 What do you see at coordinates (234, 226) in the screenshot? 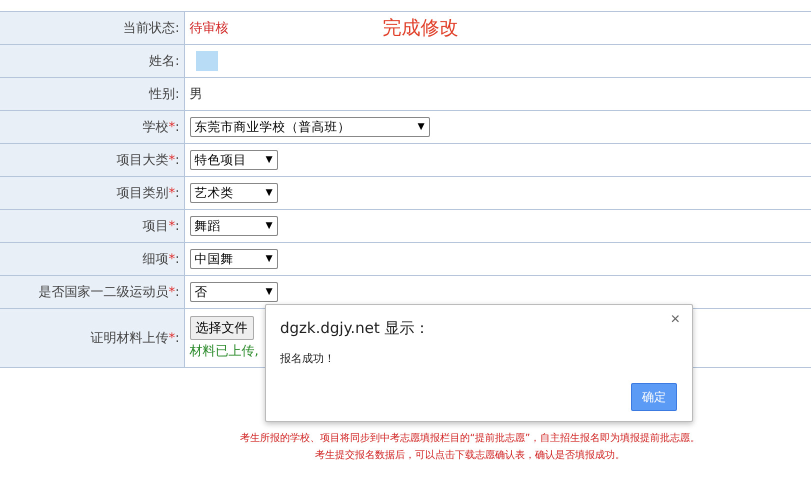
I see `select-dropdown: 舞蹈 ▼` at bounding box center [234, 226].